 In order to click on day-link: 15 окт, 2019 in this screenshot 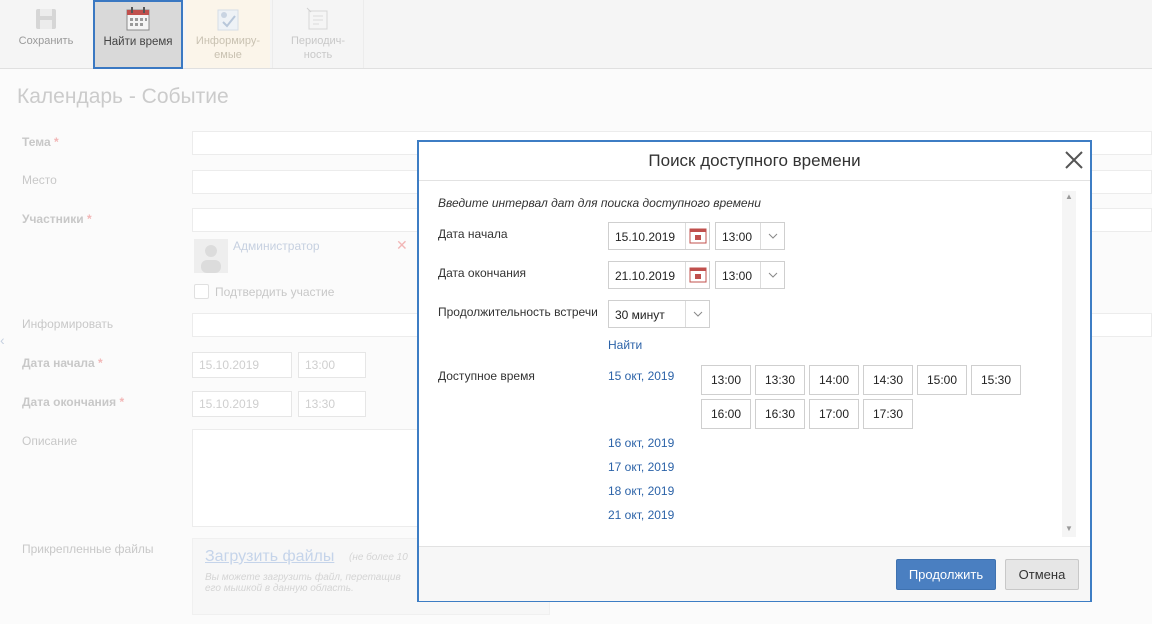, I will do `click(641, 376)`.